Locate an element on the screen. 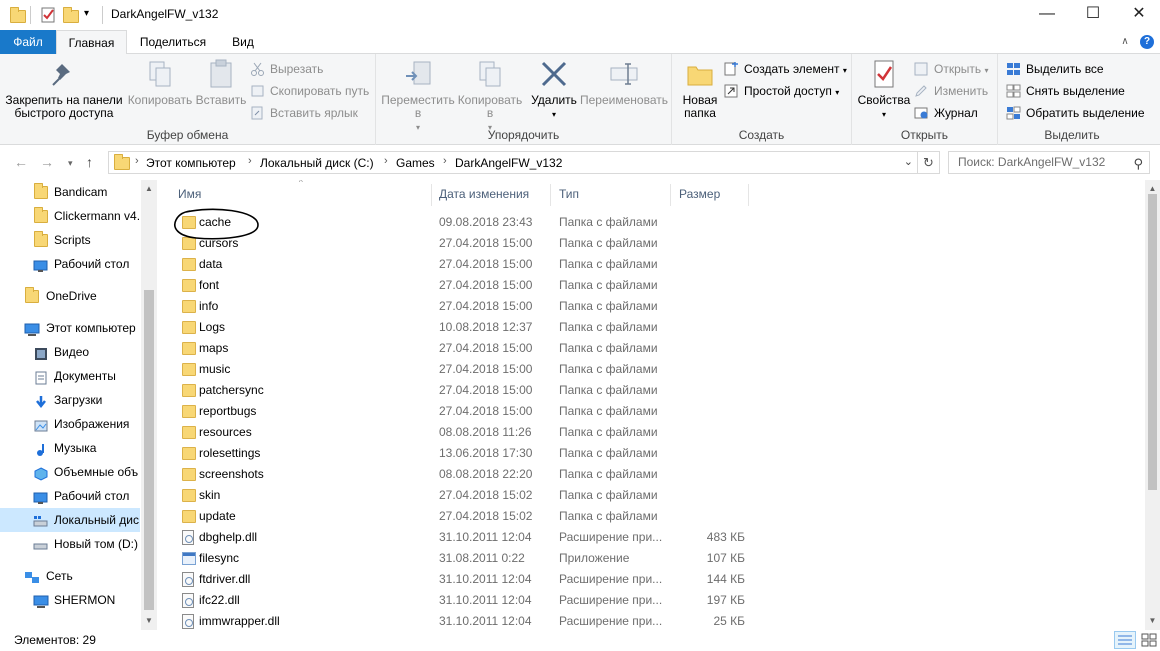 This screenshot has width=1160, height=651. edit-button: Изменить is located at coordinates (951, 91).